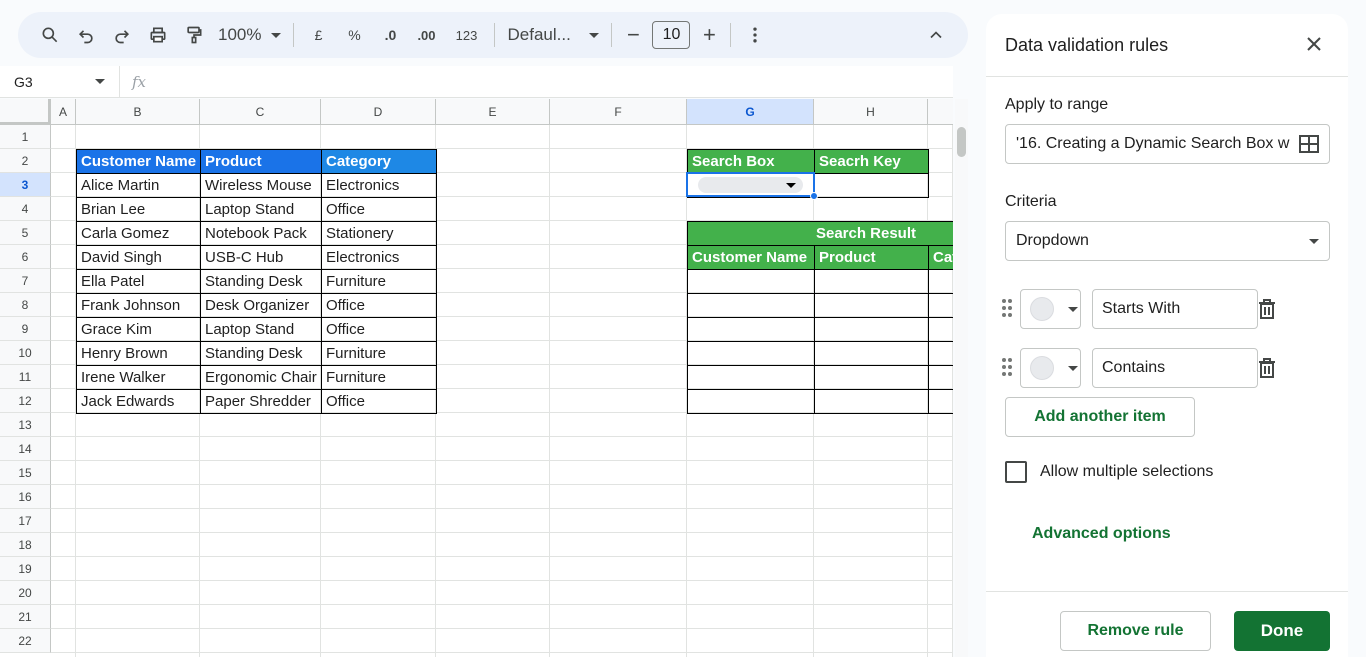  I want to click on row-header-4: 4, so click(25, 209).